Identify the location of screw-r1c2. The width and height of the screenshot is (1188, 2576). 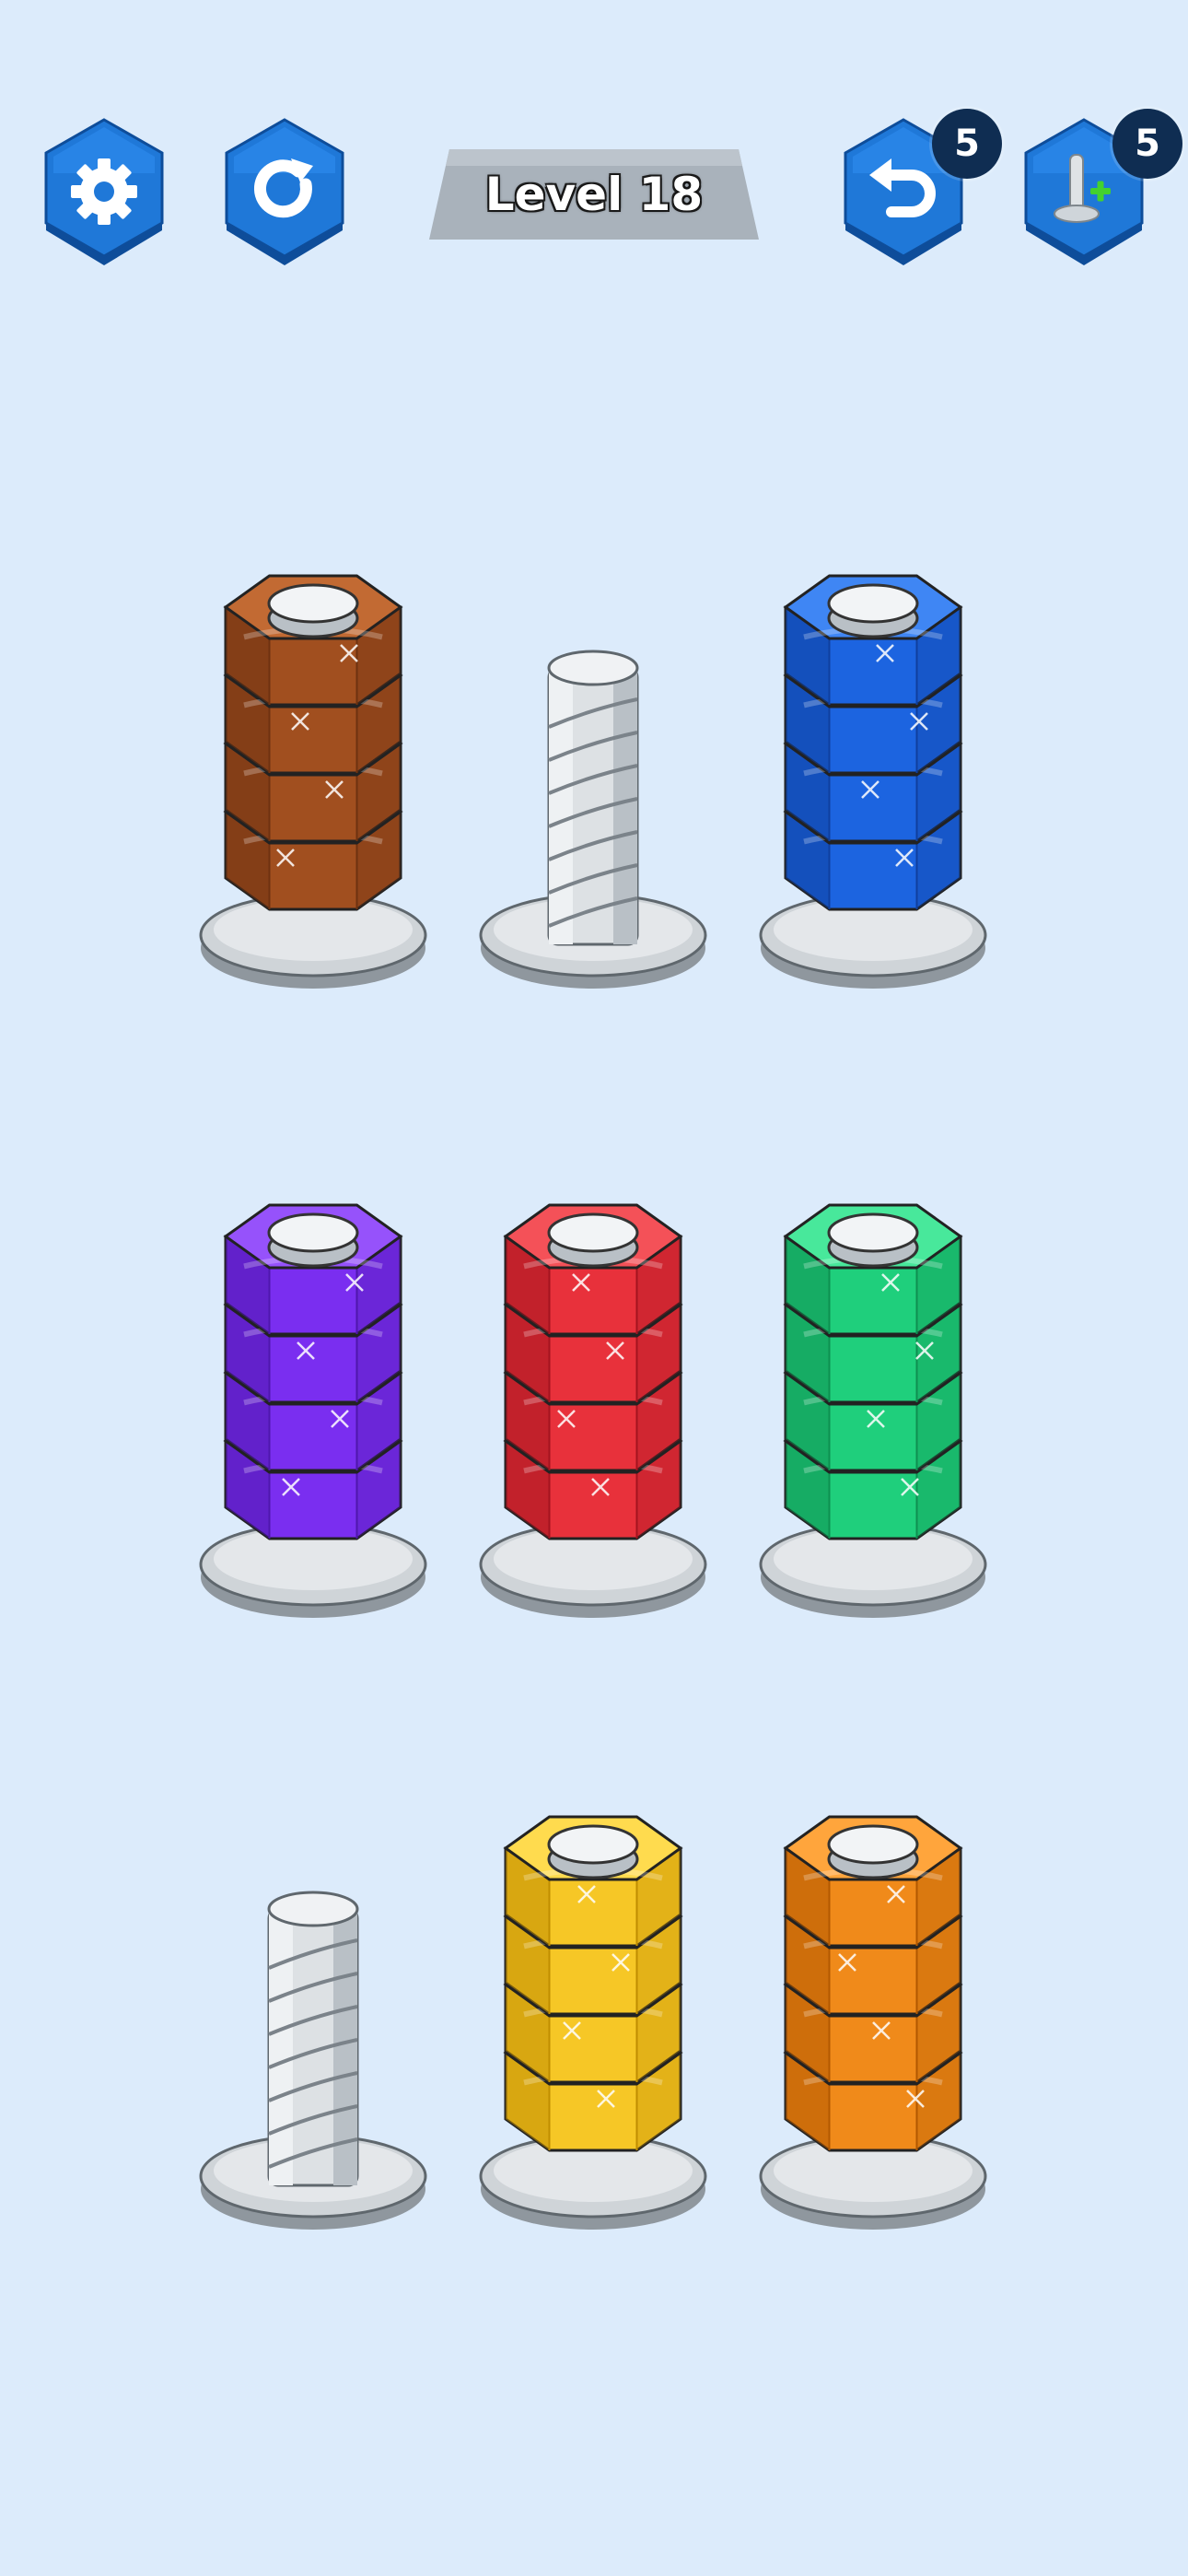
(593, 819).